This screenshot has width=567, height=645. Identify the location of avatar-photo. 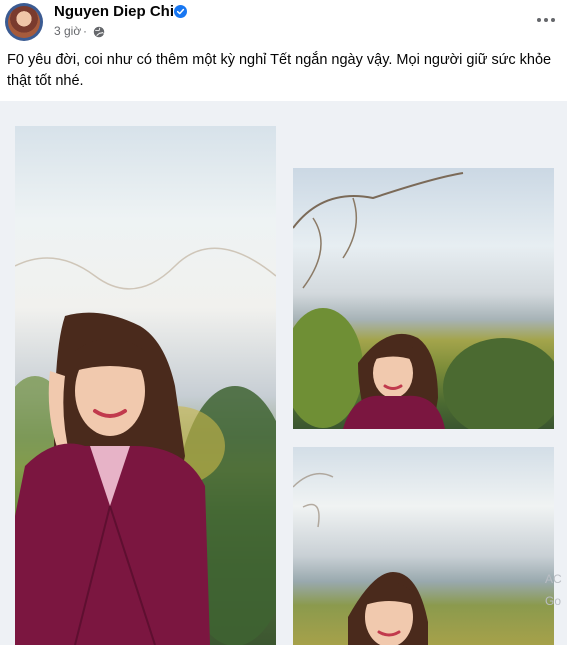
(24, 22).